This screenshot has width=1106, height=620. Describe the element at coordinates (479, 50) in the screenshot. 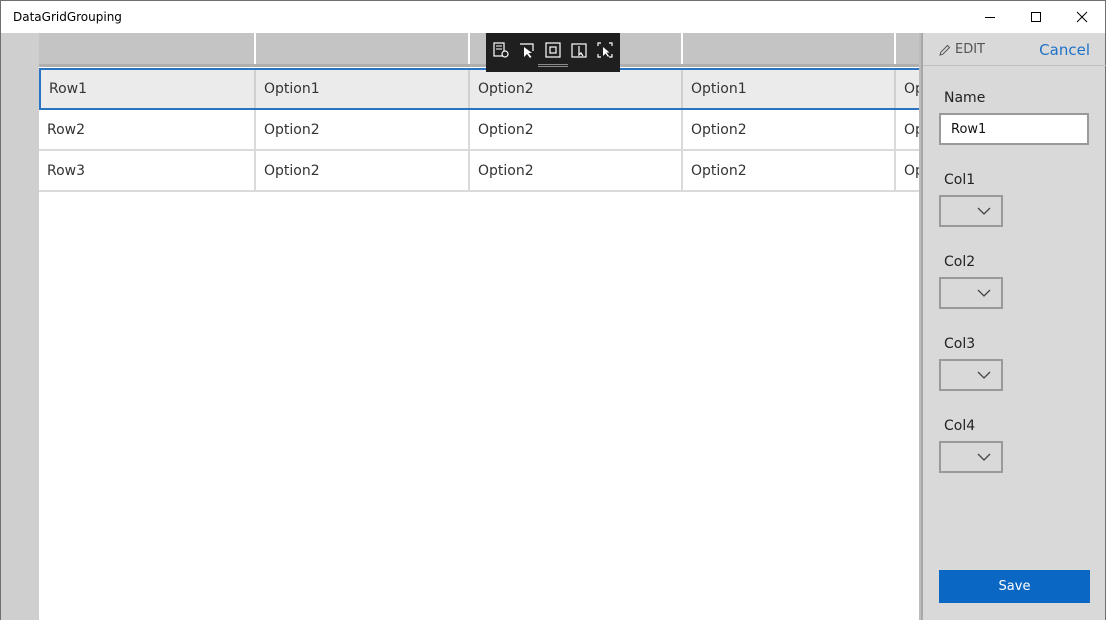

I see `grid-header` at that location.